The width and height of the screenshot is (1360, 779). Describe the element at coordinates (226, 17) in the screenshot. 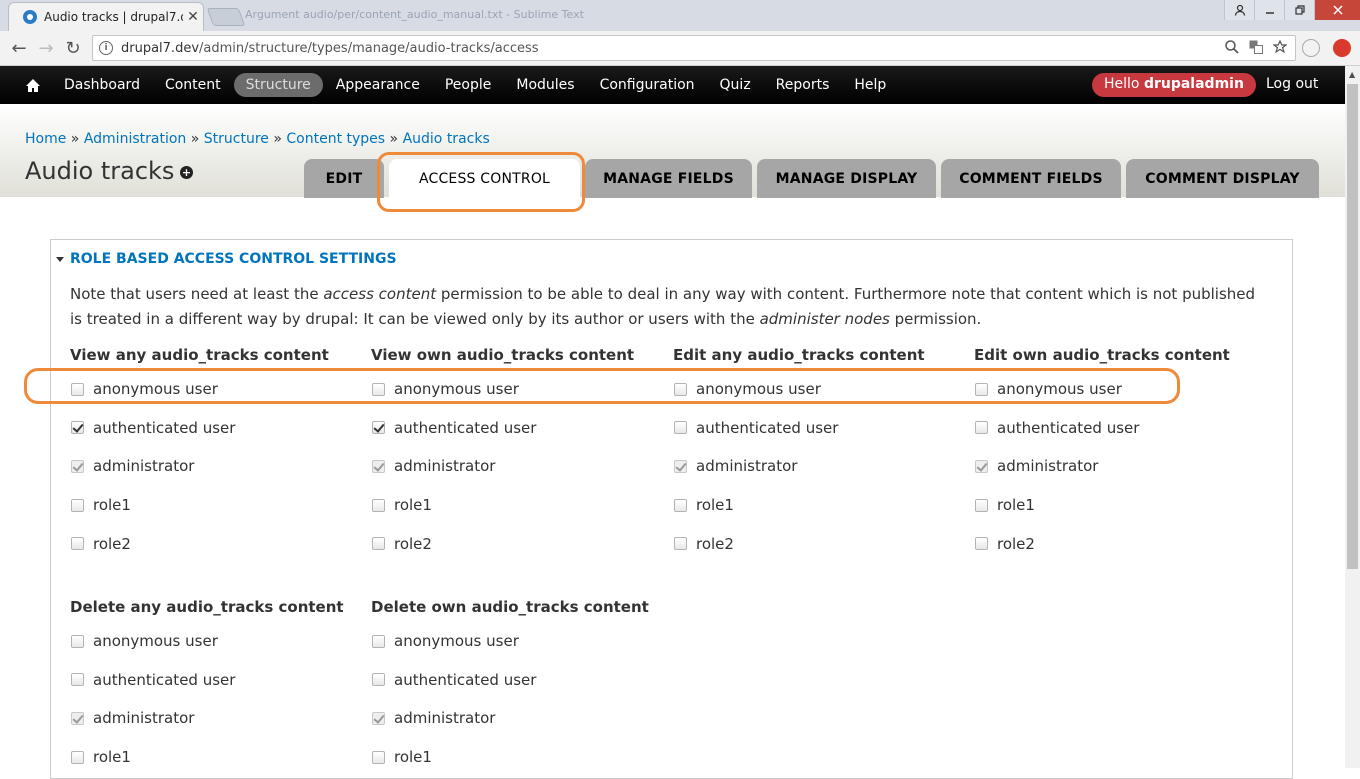

I see `new-tab-button` at that location.